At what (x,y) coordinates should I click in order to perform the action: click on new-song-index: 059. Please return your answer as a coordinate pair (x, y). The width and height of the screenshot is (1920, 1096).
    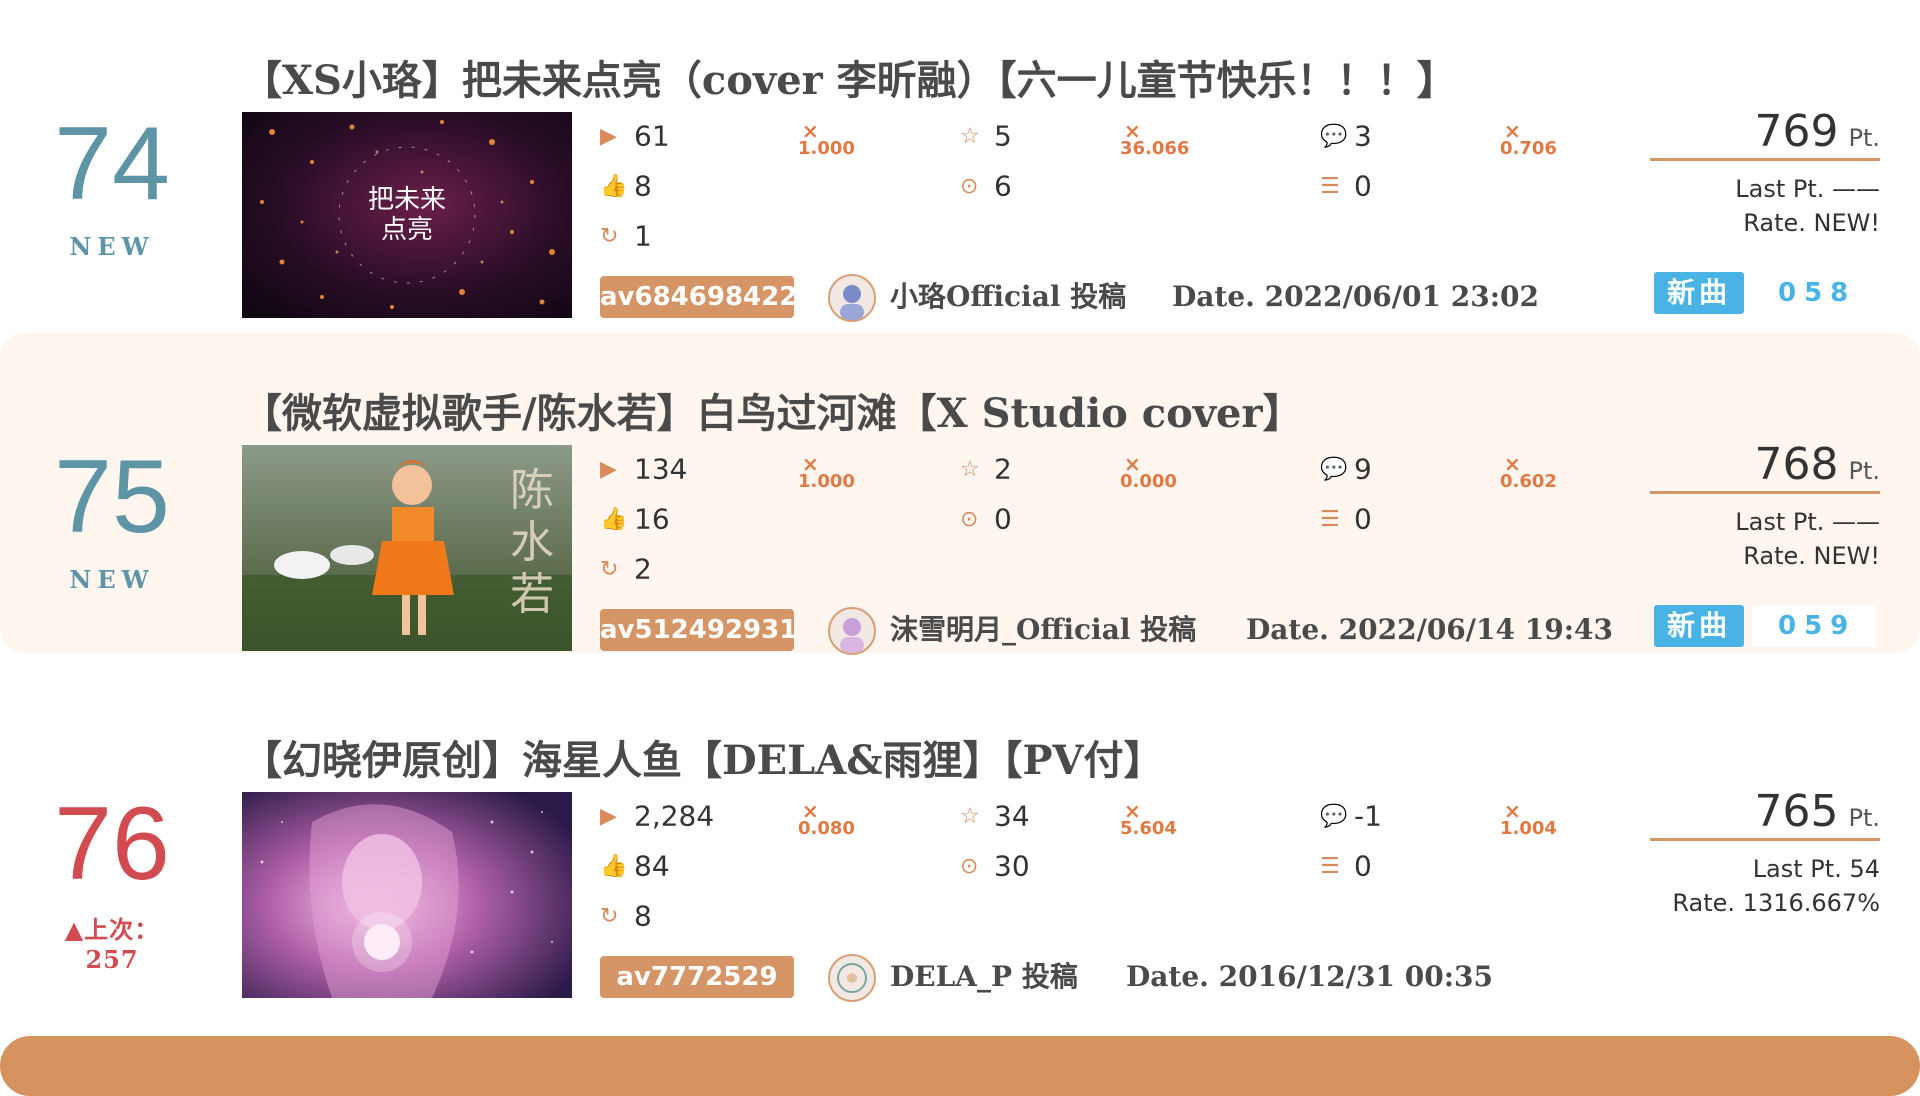
    Looking at the image, I should click on (1814, 626).